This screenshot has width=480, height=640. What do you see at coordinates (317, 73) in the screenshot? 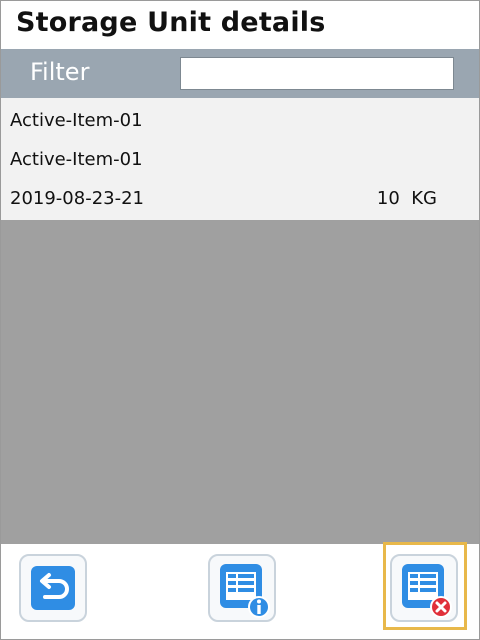
I see `filter-input` at bounding box center [317, 73].